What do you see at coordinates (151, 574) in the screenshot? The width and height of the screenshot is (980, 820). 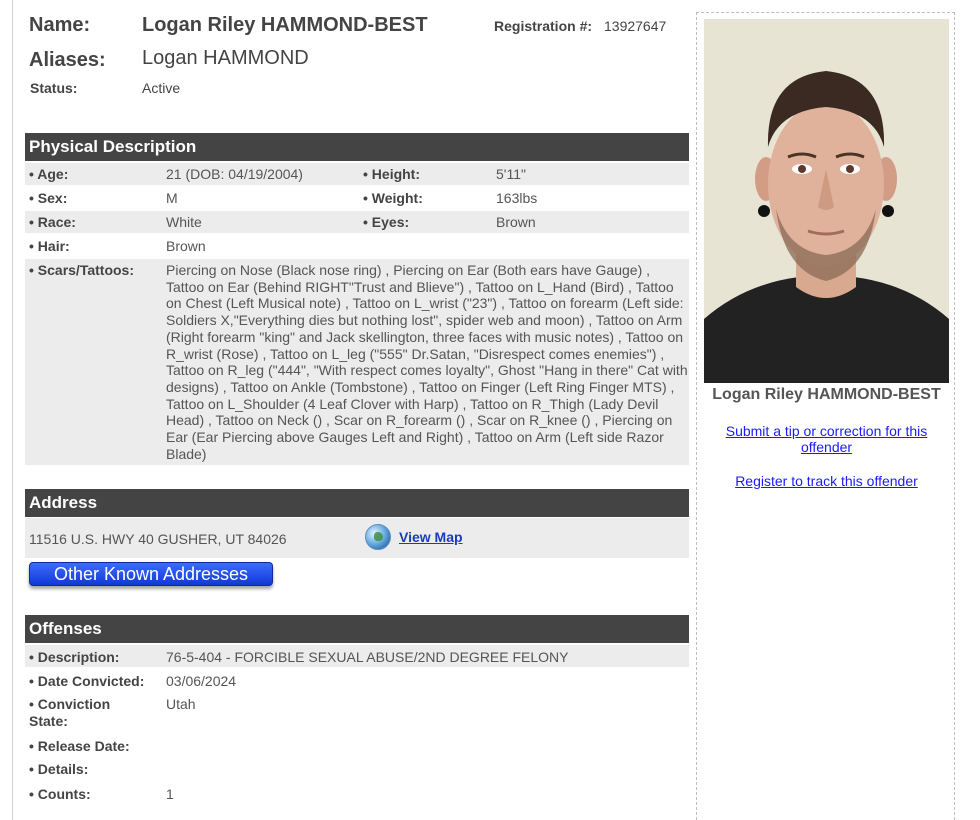 I see `other-known-addresses-button: Other Known Addresses` at bounding box center [151, 574].